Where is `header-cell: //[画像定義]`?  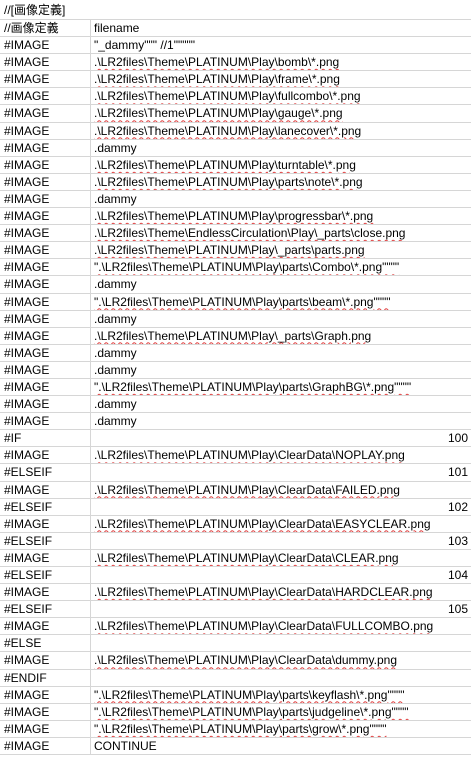 header-cell: //[画像定義] is located at coordinates (235, 10).